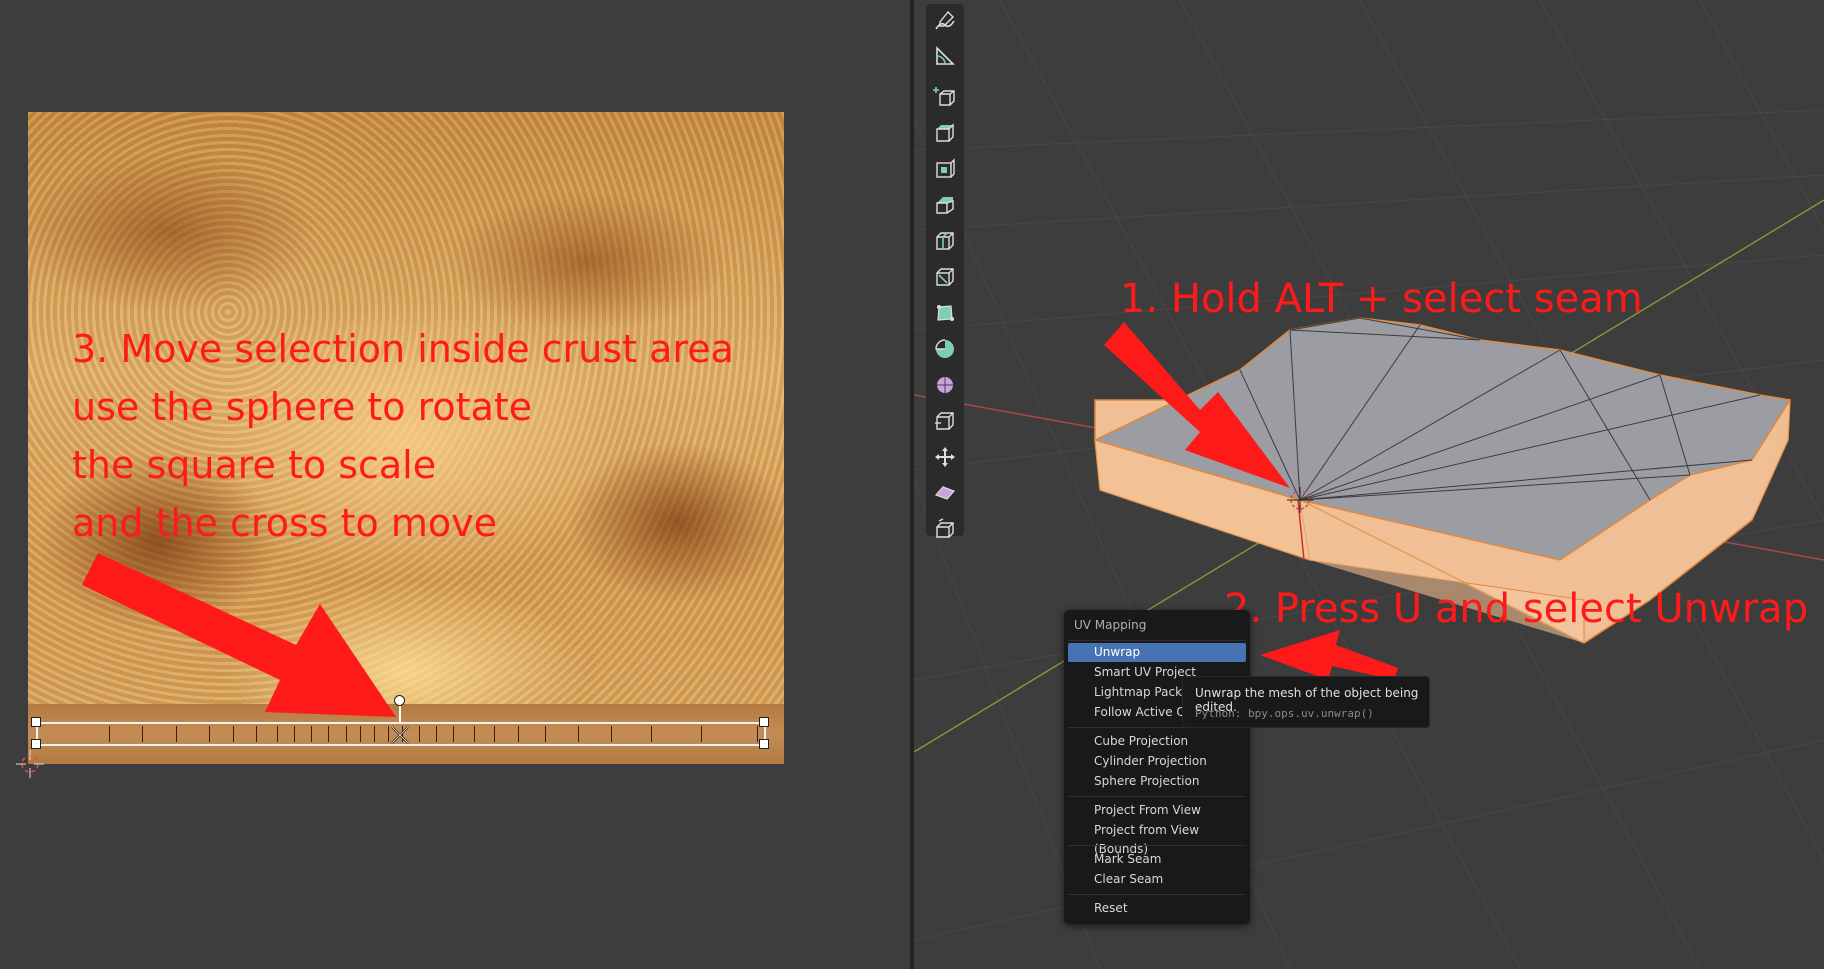  I want to click on smooth-icon, so click(945, 385).